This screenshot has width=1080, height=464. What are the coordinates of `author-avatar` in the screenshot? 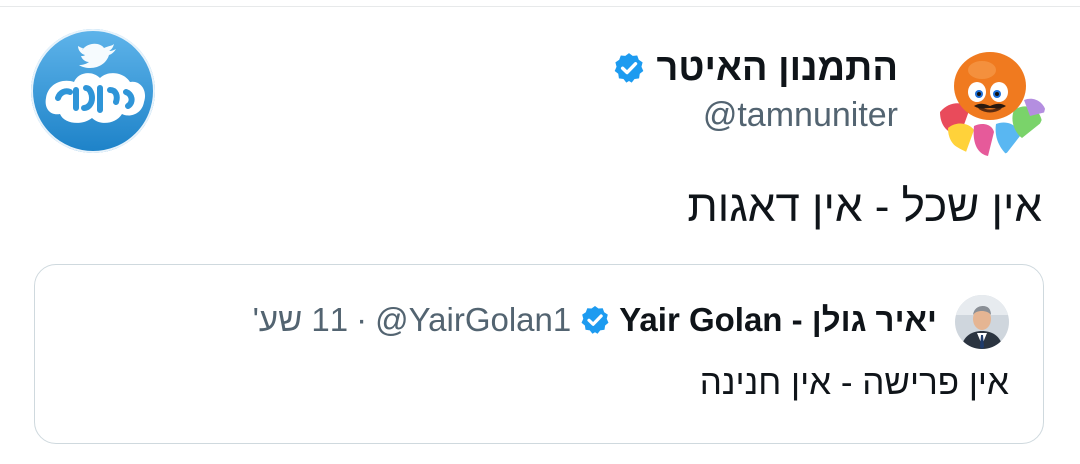 It's located at (988, 98).